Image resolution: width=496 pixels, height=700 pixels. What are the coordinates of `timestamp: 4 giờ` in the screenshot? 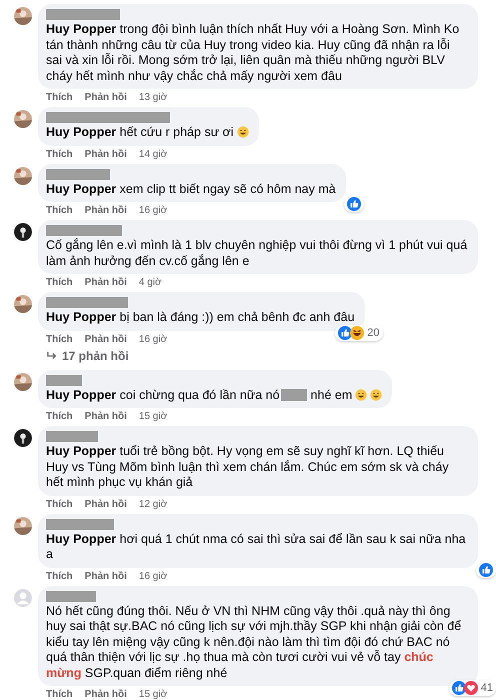 It's located at (150, 282).